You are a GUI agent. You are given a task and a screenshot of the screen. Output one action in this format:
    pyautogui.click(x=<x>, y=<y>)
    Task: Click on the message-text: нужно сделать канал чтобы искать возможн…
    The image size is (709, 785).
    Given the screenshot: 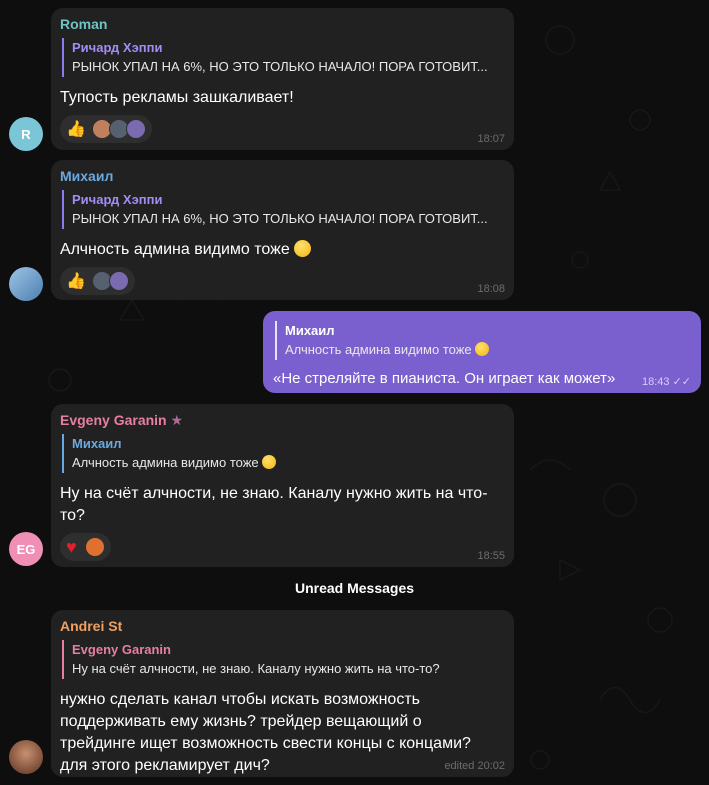 What is the action you would take?
    pyautogui.click(x=265, y=732)
    